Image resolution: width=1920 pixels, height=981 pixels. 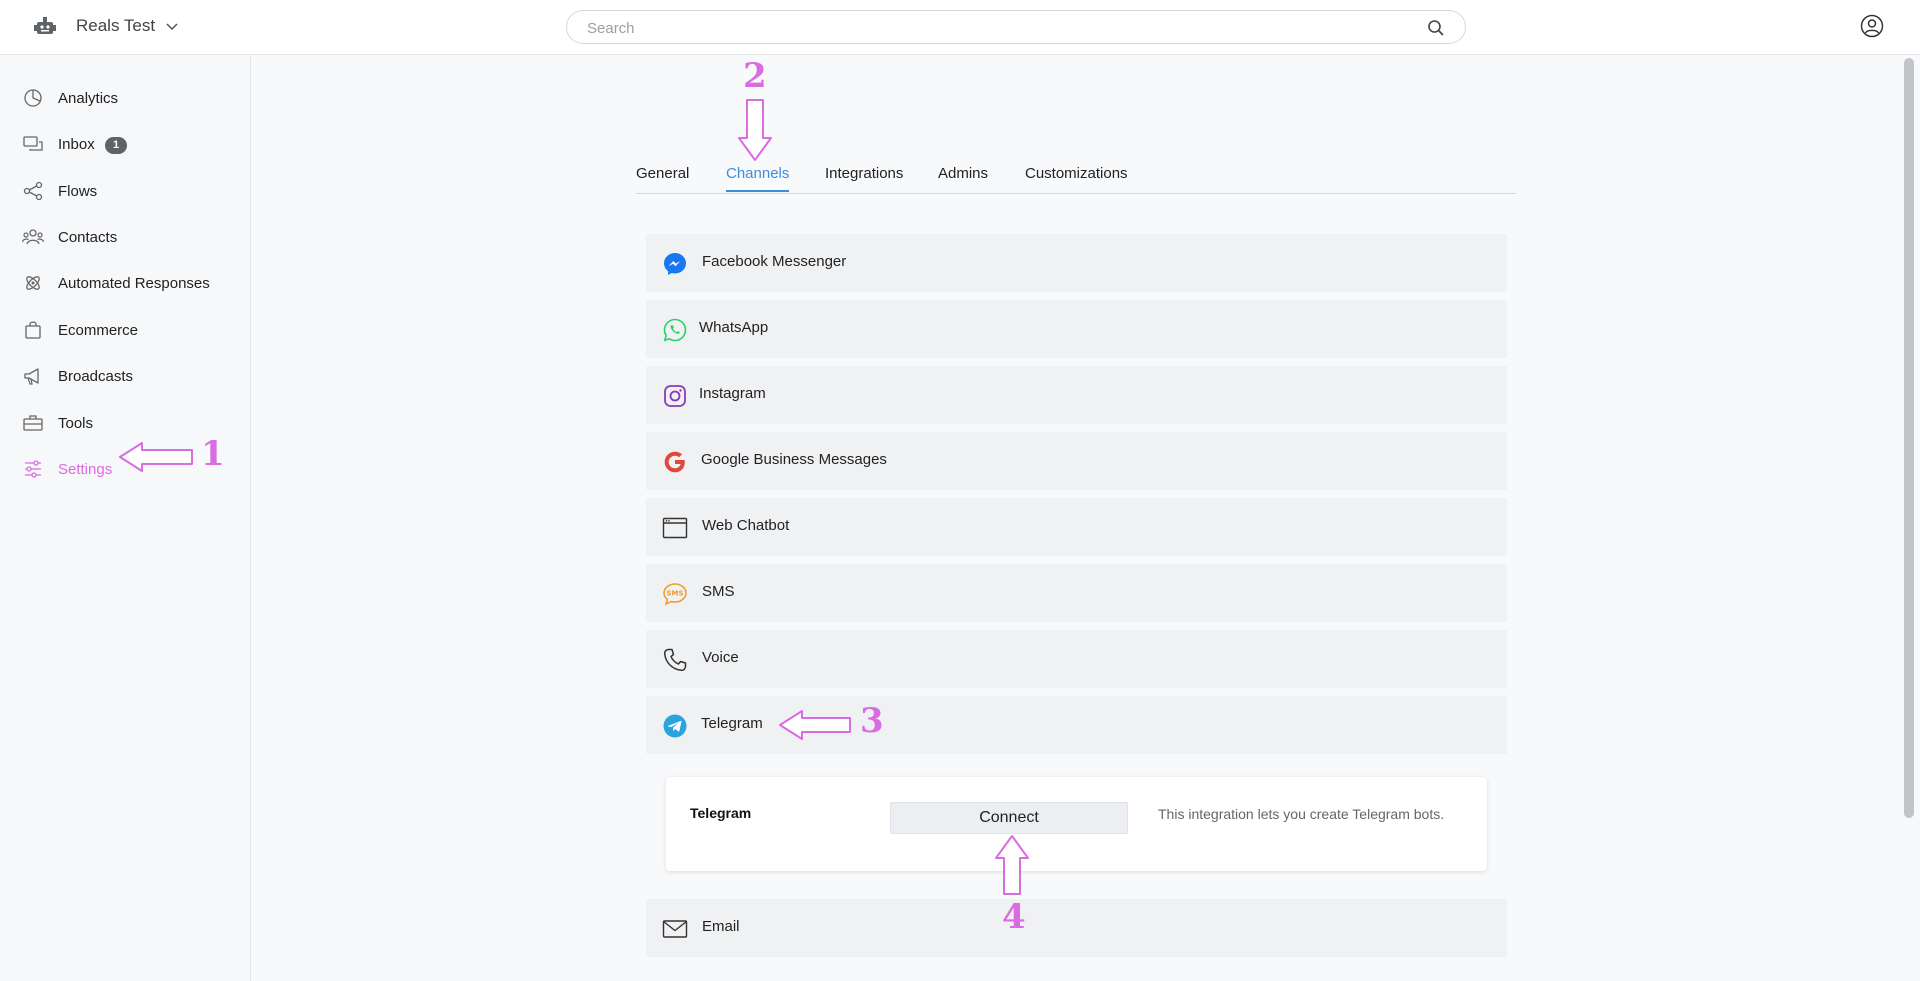 What do you see at coordinates (755, 76) in the screenshot?
I see `annotation-step-2: 2` at bounding box center [755, 76].